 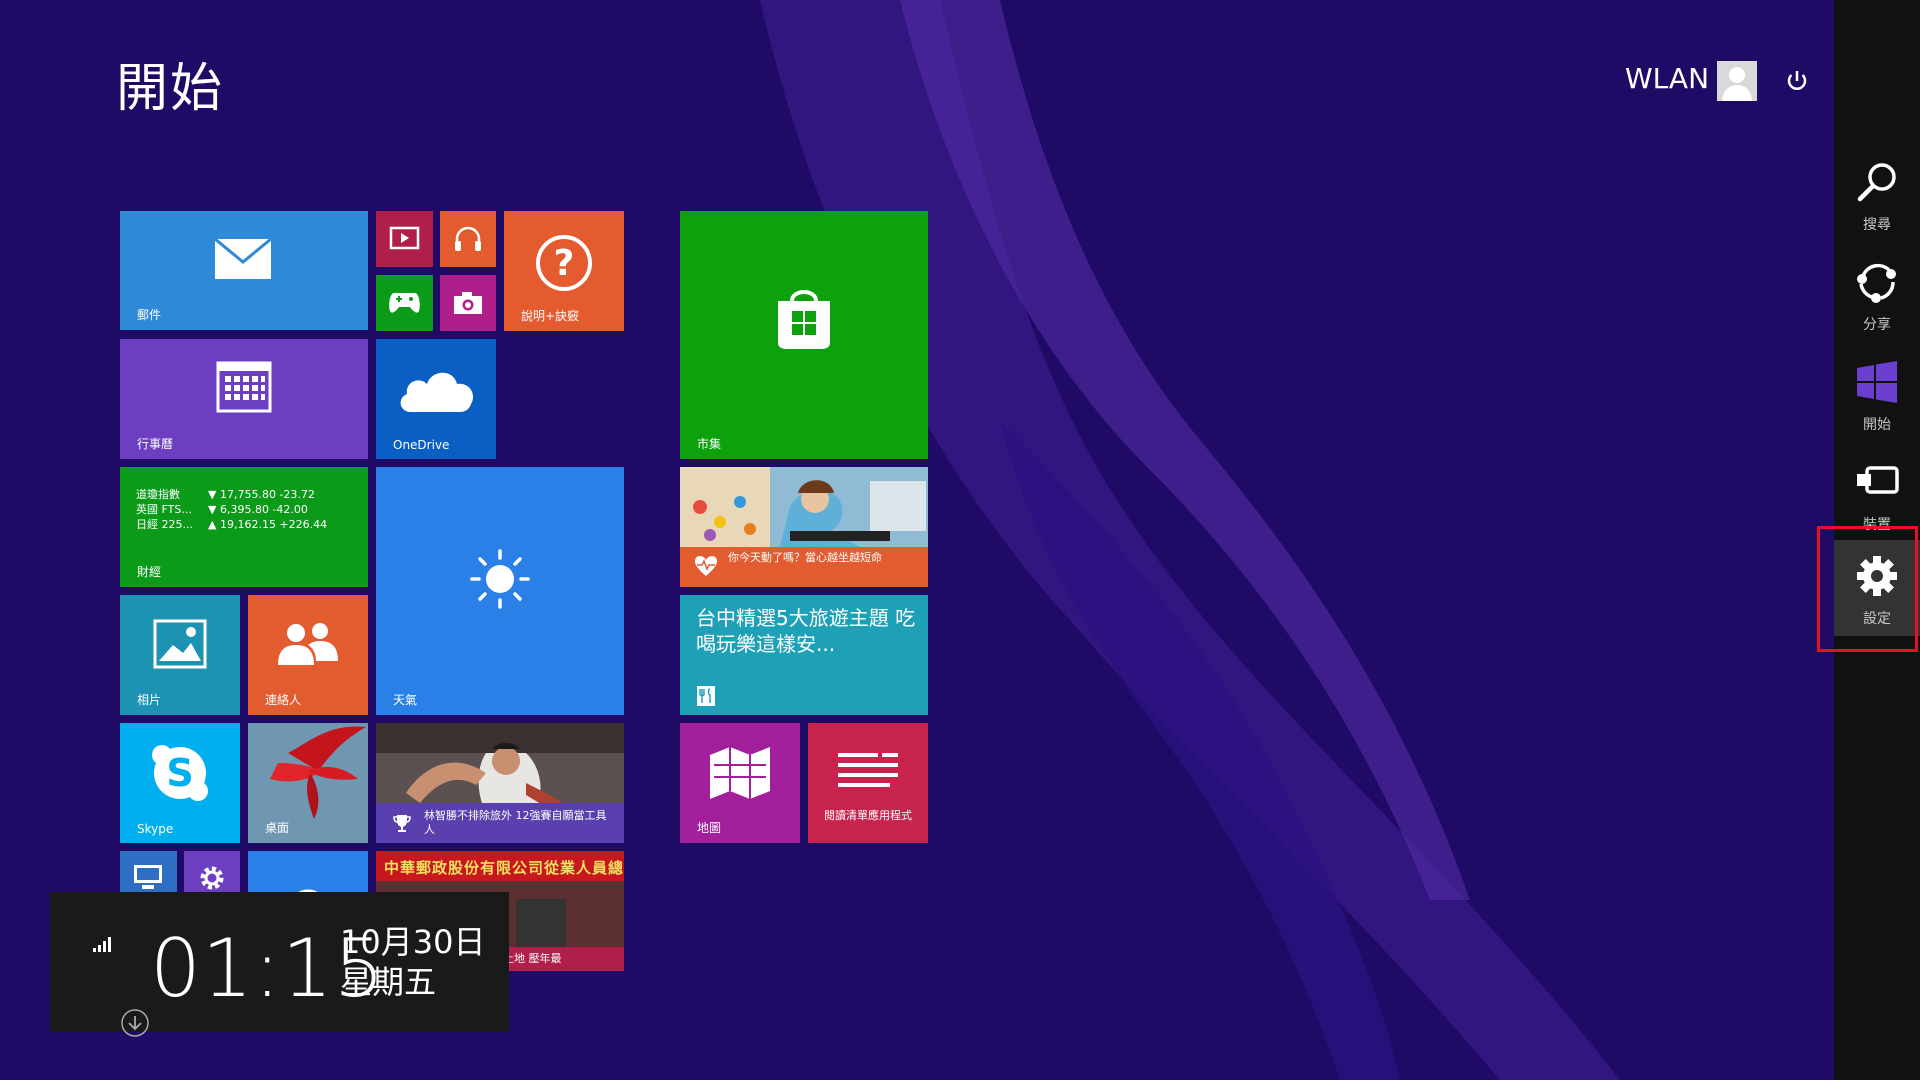 What do you see at coordinates (170, 89) in the screenshot?
I see `page-title: 開始` at bounding box center [170, 89].